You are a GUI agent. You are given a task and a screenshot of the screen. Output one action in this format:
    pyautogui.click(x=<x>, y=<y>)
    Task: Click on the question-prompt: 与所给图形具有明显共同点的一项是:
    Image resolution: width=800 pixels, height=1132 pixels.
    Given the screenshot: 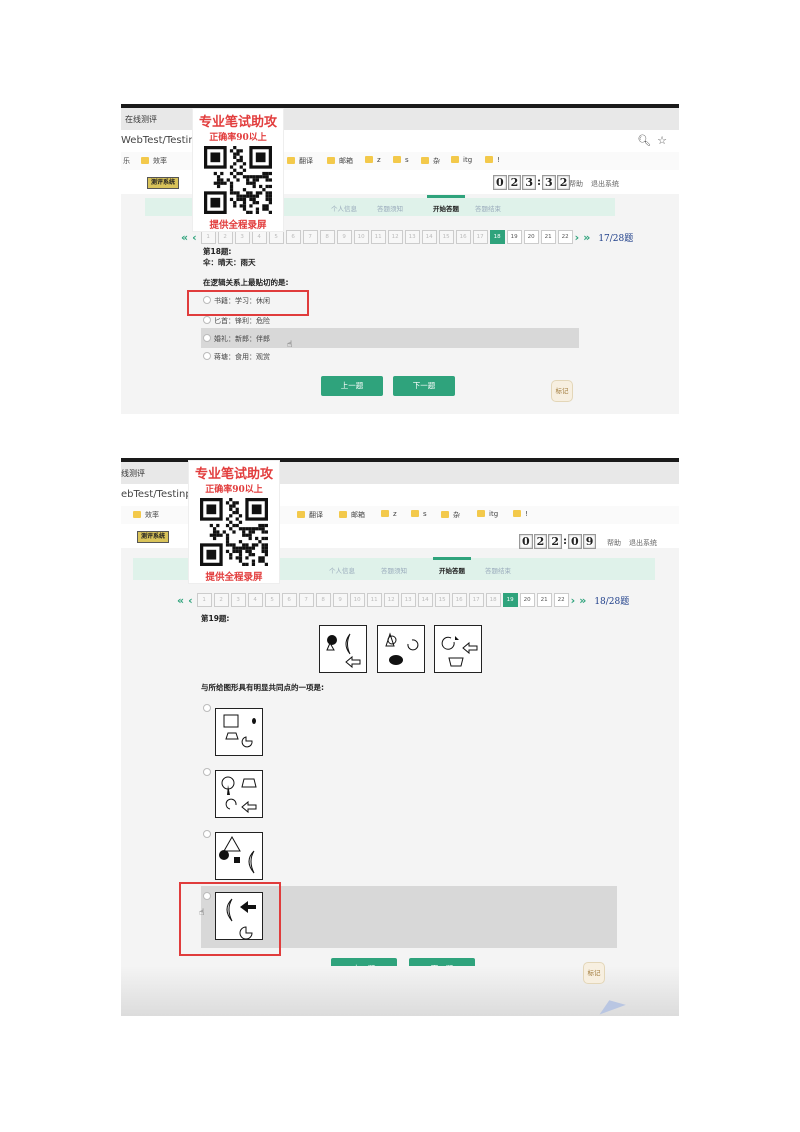 What is the action you would take?
    pyautogui.click(x=262, y=687)
    